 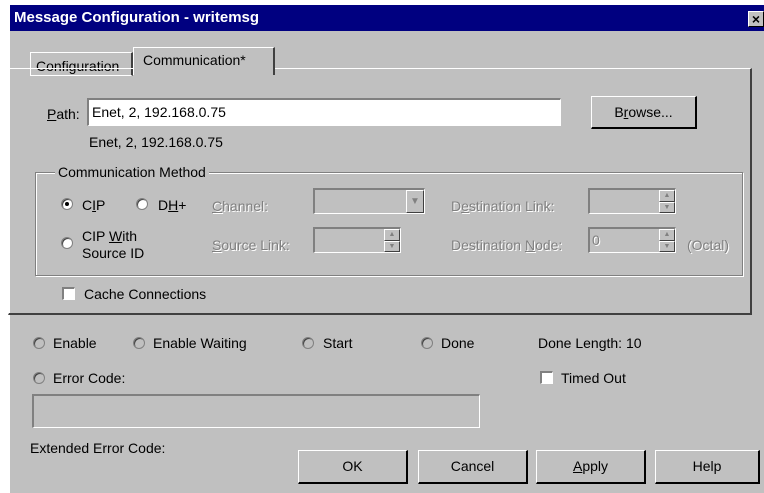 I want to click on octal-label: (Octal), so click(x=708, y=245).